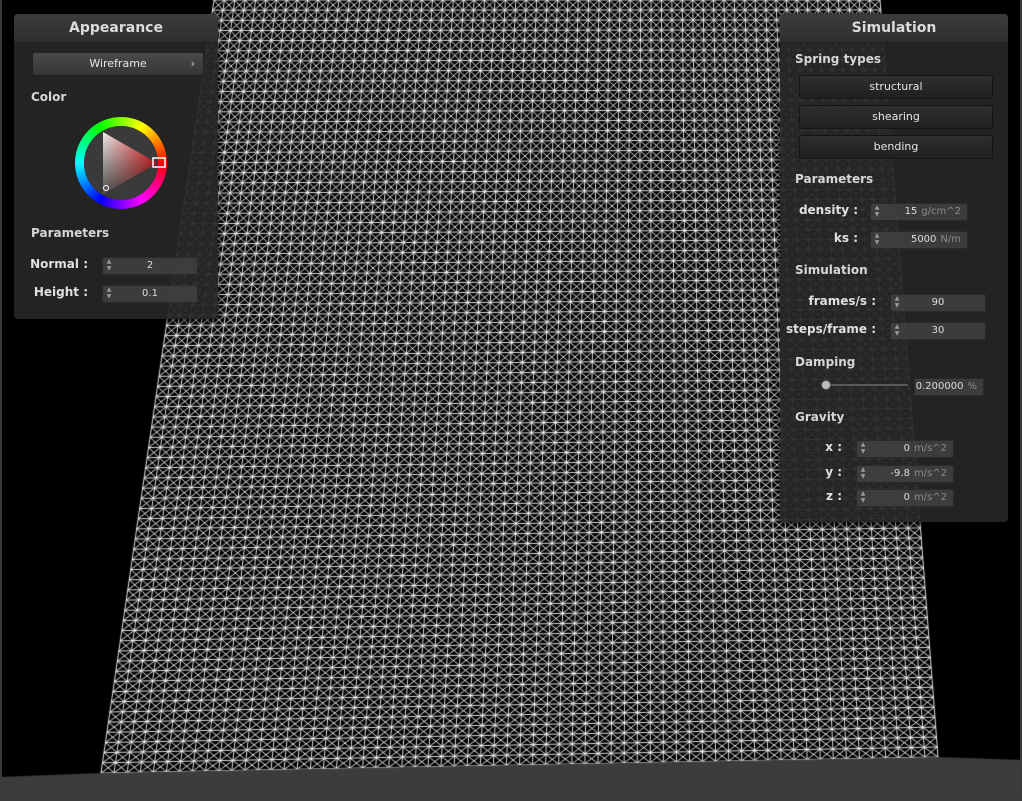 The width and height of the screenshot is (1022, 801). Describe the element at coordinates (828, 210) in the screenshot. I see `density-label: density :` at that location.